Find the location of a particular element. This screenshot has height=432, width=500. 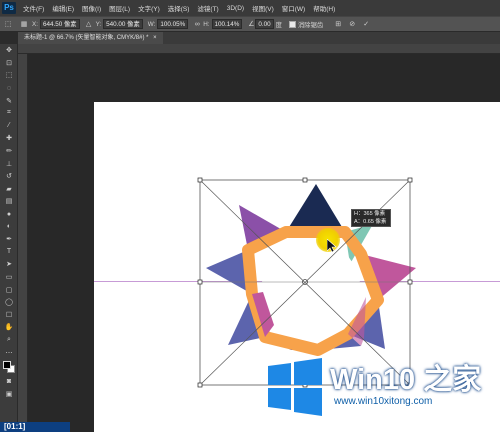

brush-tool-icon: ✏ is located at coordinates (9, 151).